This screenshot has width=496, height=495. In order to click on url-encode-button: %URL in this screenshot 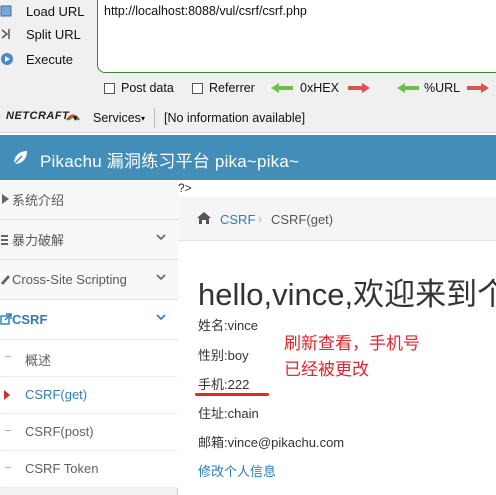, I will do `click(443, 88)`.